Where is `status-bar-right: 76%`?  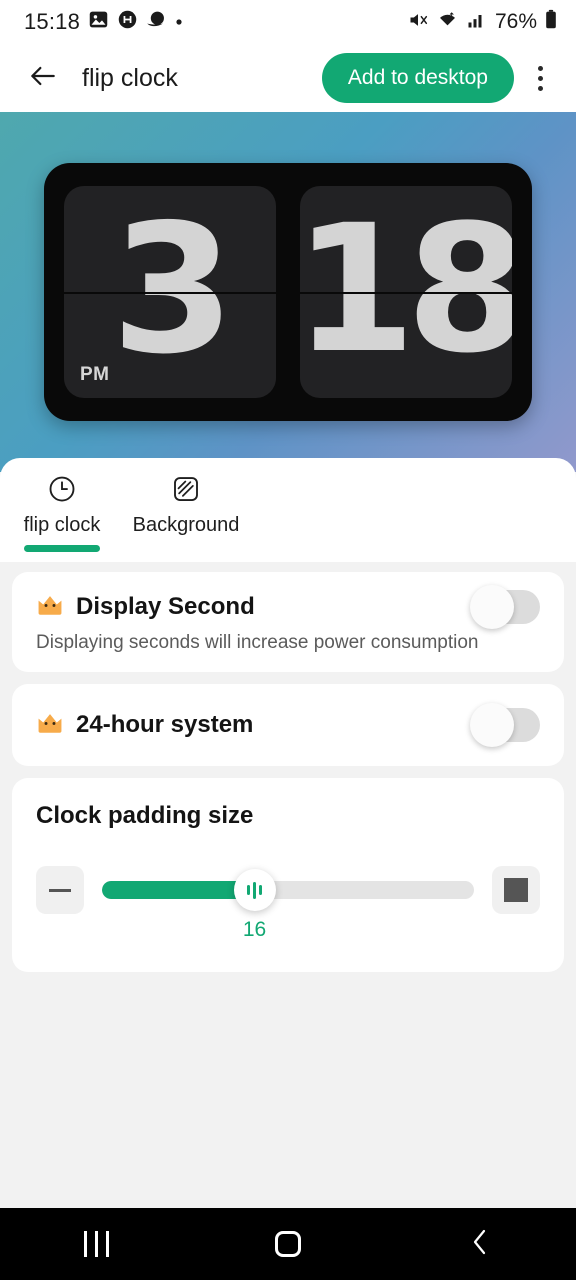
status-bar-right: 76% is located at coordinates (482, 22).